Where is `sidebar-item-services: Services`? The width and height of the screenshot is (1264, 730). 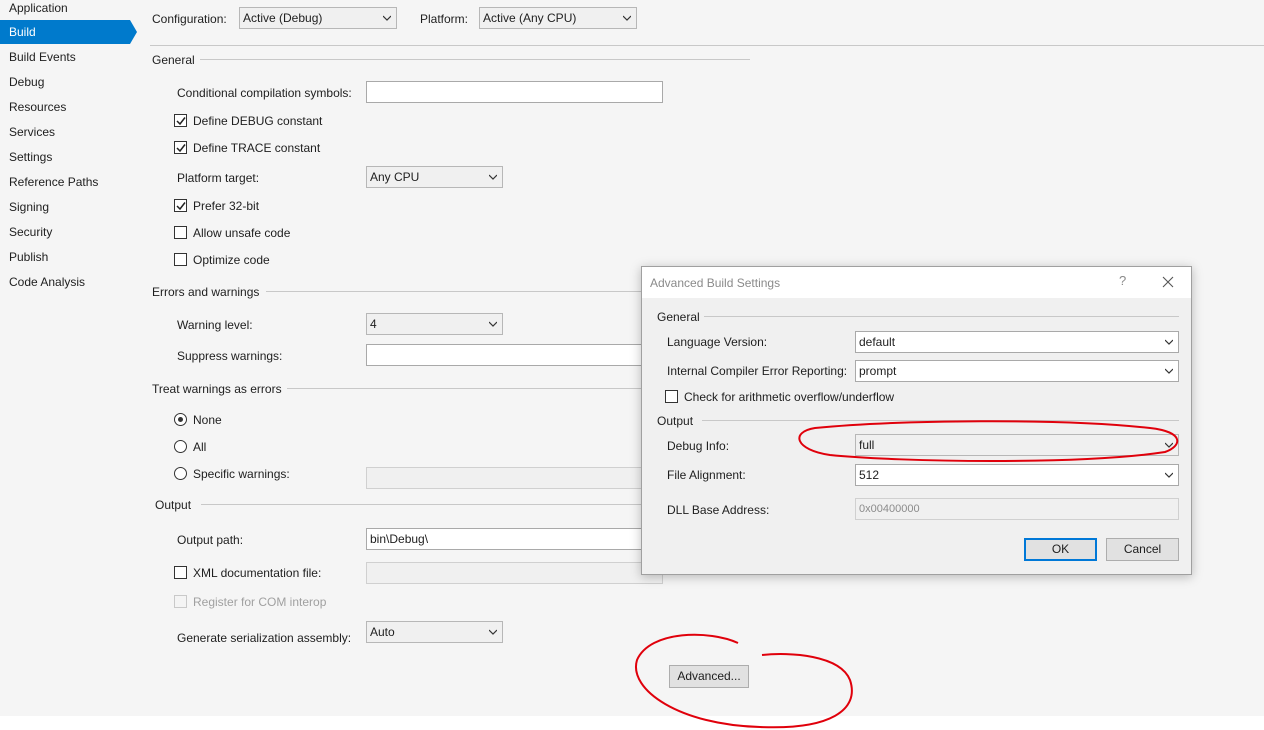 sidebar-item-services: Services is located at coordinates (65, 132).